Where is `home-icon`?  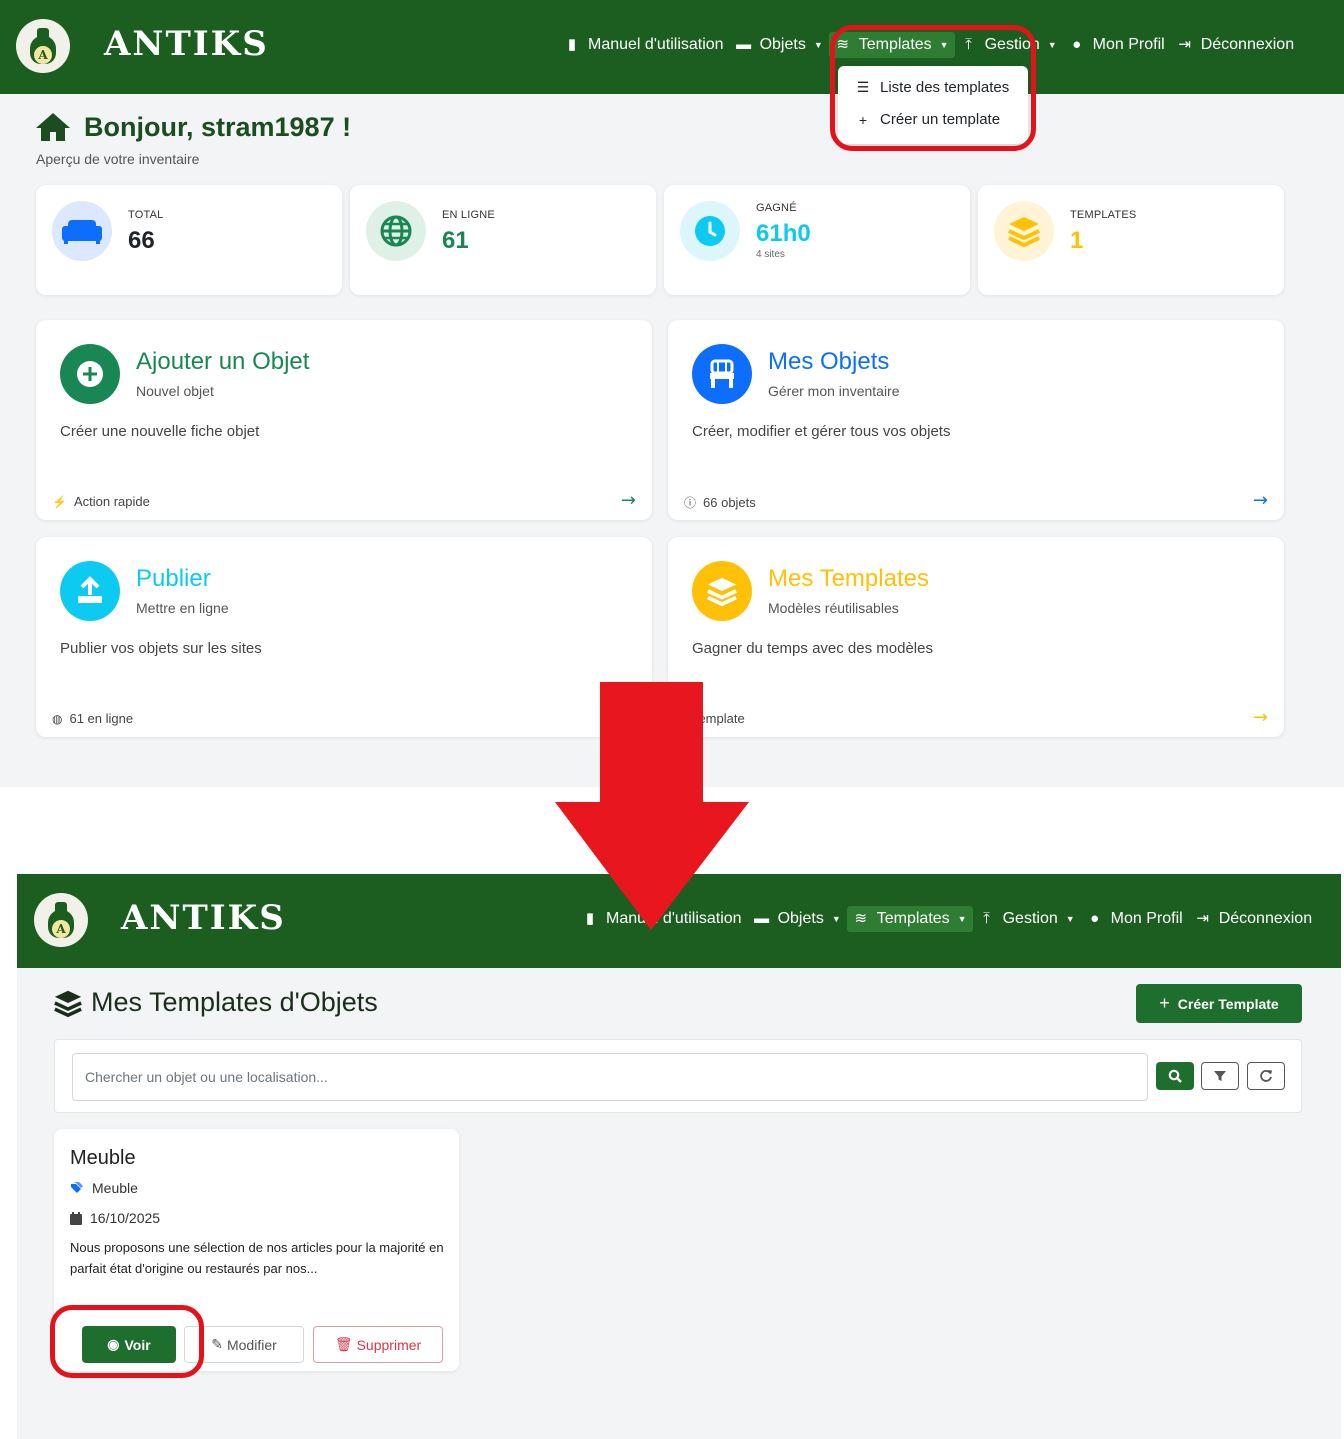 home-icon is located at coordinates (53, 127).